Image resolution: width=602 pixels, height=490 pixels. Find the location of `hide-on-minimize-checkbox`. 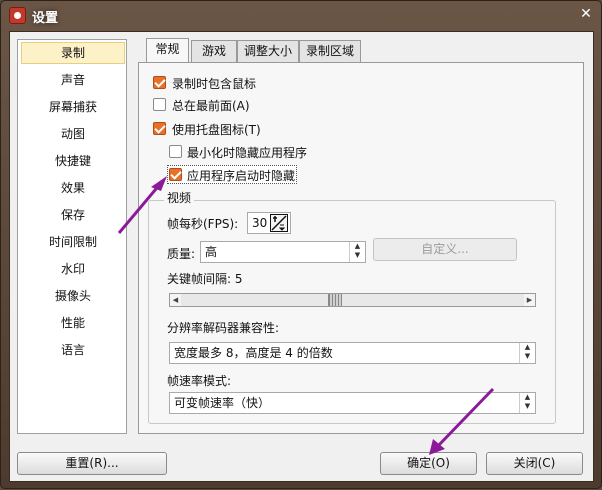

hide-on-minimize-checkbox is located at coordinates (175, 151).